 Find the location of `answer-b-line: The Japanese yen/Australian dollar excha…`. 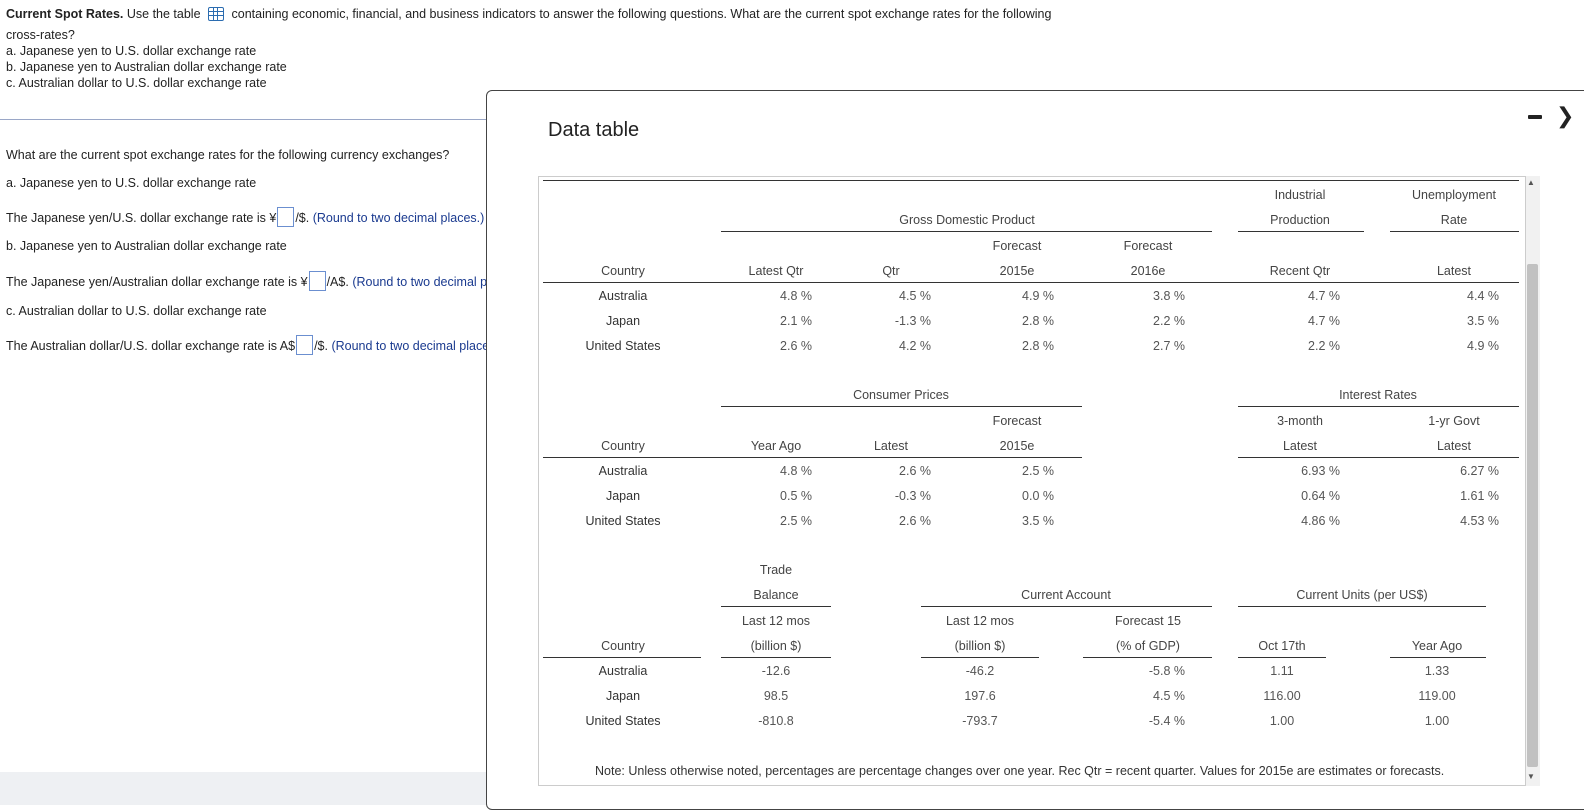

answer-b-line: The Japanese yen/Australian dollar excha… is located at coordinates (246, 281).